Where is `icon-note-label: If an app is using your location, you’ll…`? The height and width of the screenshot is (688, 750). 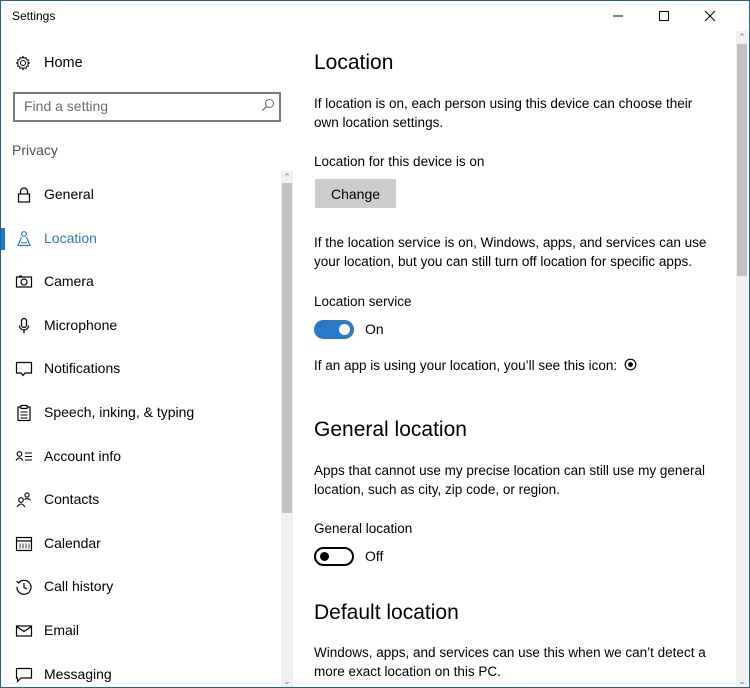 icon-note-label: If an app is using your location, you’ll… is located at coordinates (466, 365).